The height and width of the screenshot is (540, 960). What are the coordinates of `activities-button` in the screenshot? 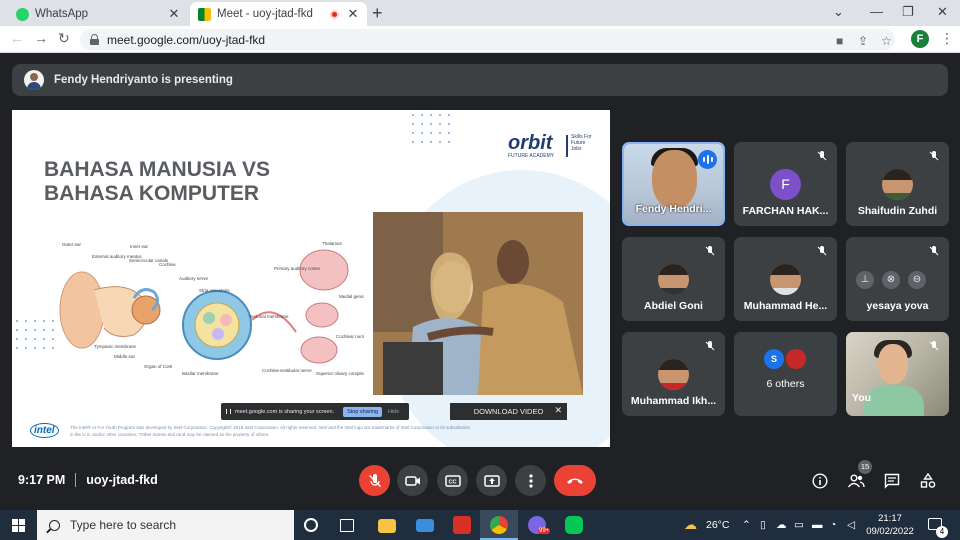 It's located at (928, 481).